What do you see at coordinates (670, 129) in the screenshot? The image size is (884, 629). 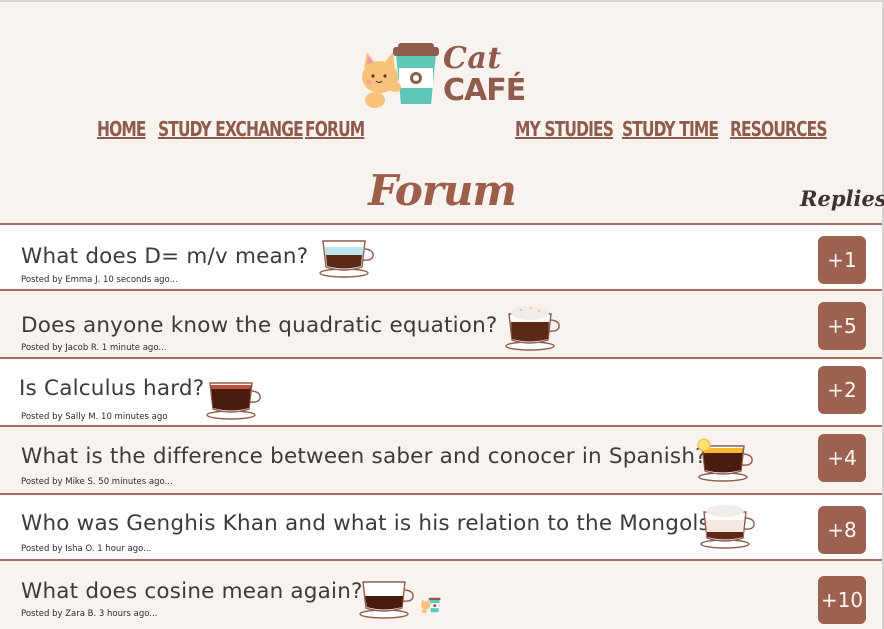 I see `nav-study-time: Study Time` at bounding box center [670, 129].